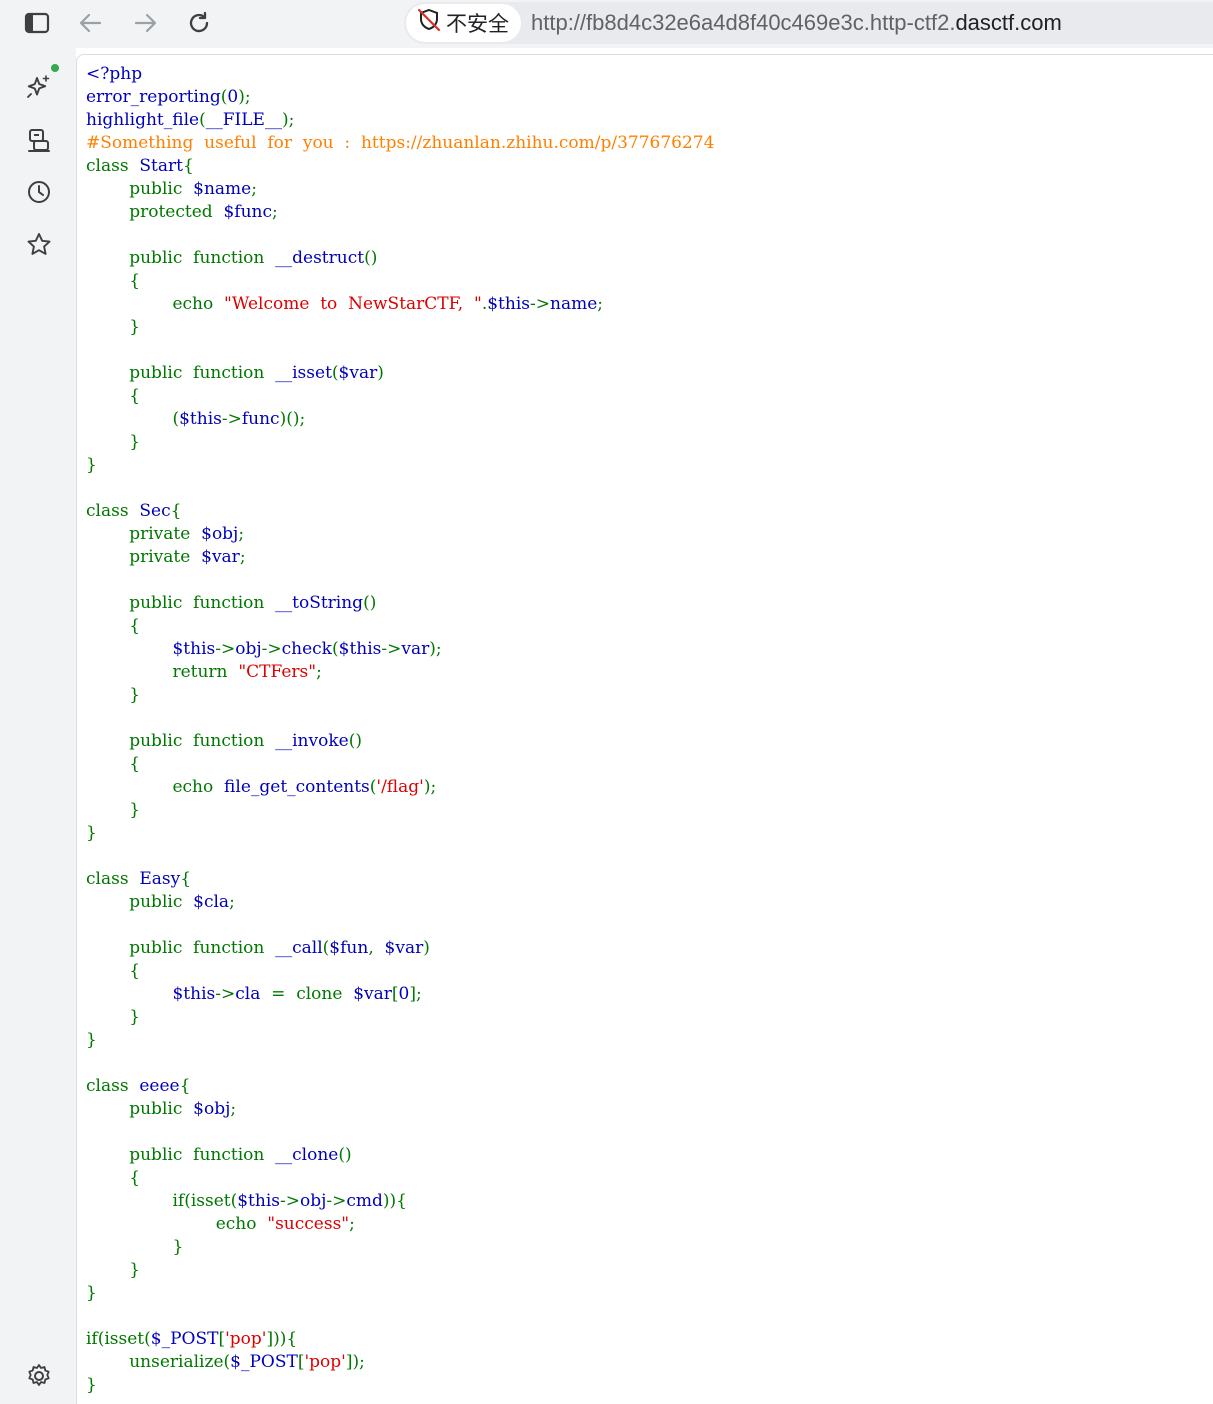 The height and width of the screenshot is (1404, 1213). What do you see at coordinates (1008, 22) in the screenshot?
I see `url-domain: dasctf.com` at bounding box center [1008, 22].